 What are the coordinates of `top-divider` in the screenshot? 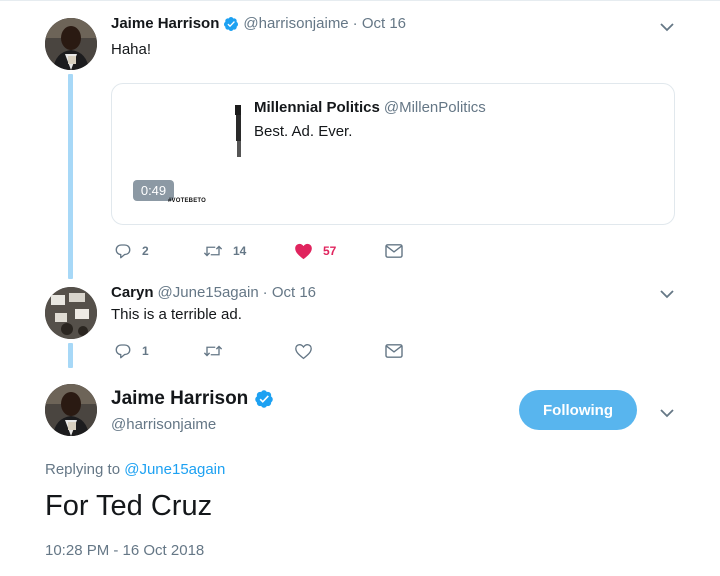 It's located at (360, 0).